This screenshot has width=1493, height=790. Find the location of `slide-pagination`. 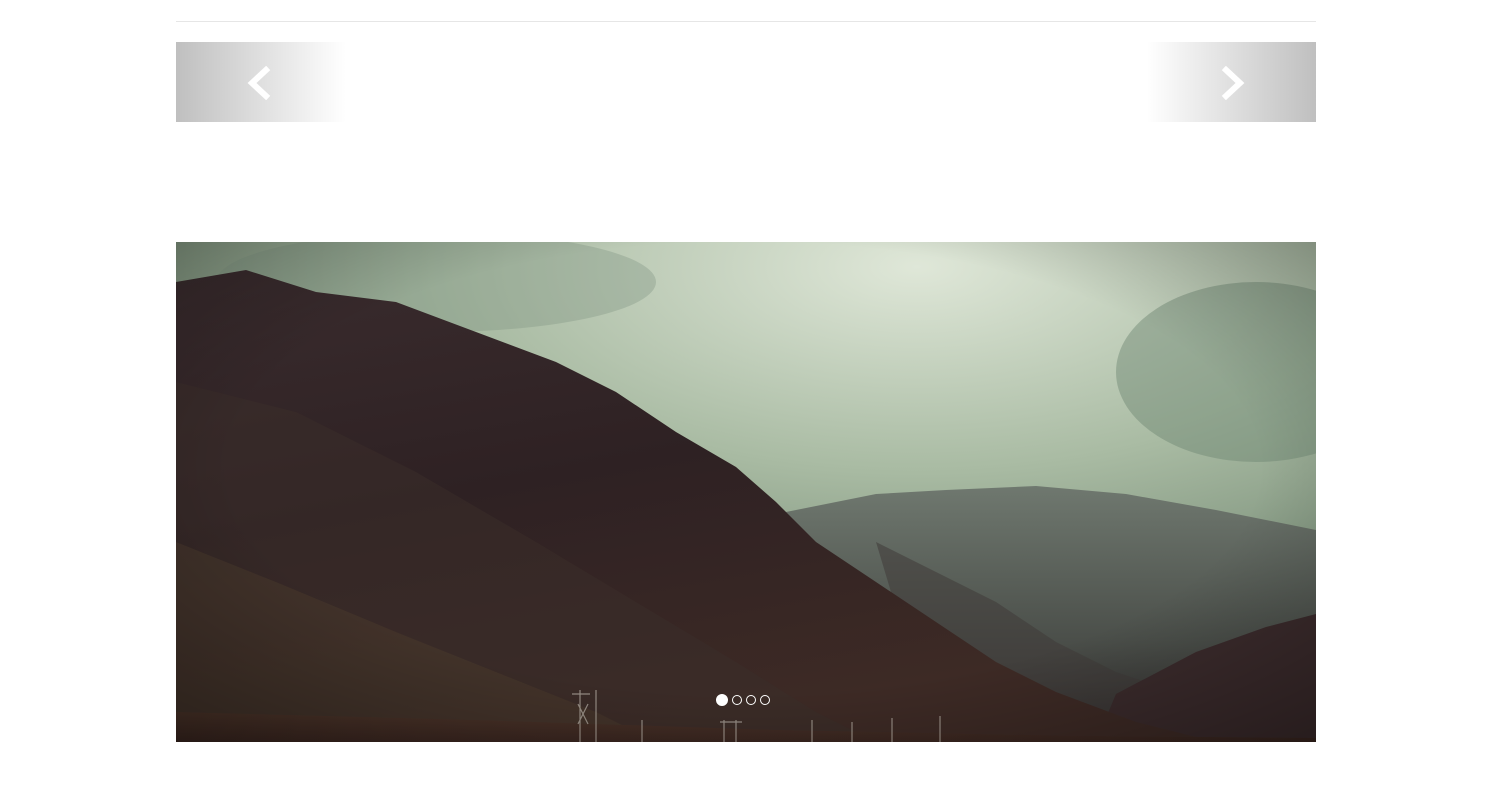

slide-pagination is located at coordinates (743, 700).